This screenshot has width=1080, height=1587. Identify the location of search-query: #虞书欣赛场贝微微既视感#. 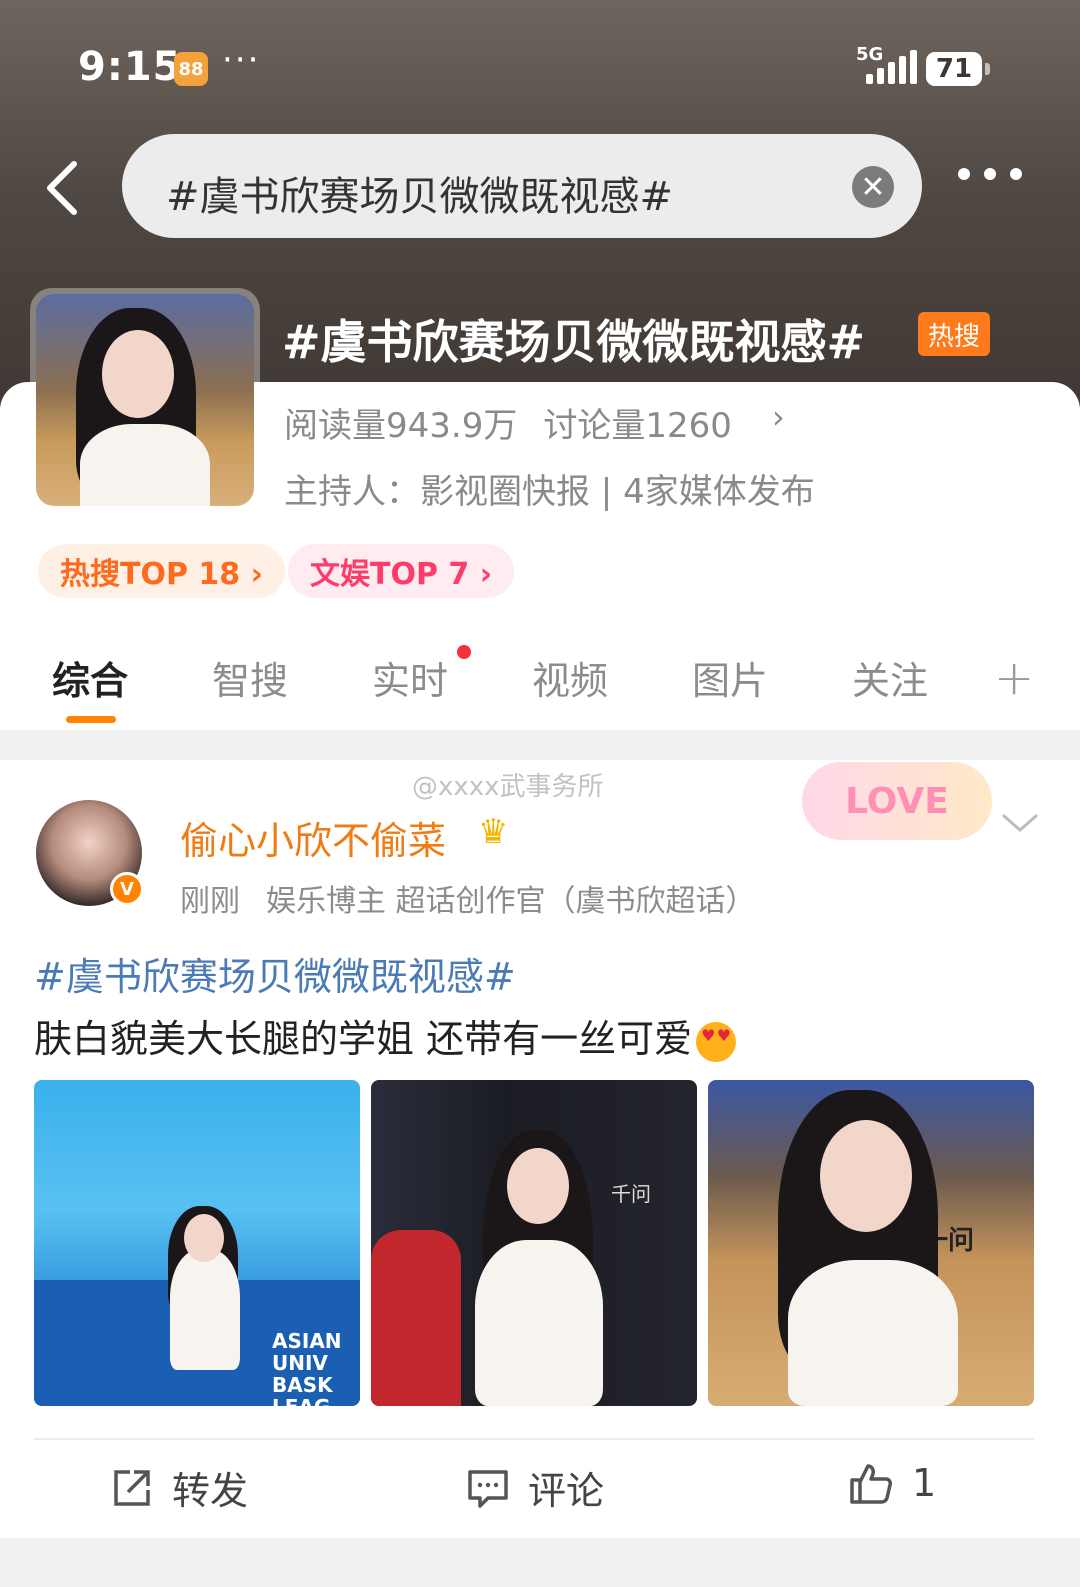
(420, 197).